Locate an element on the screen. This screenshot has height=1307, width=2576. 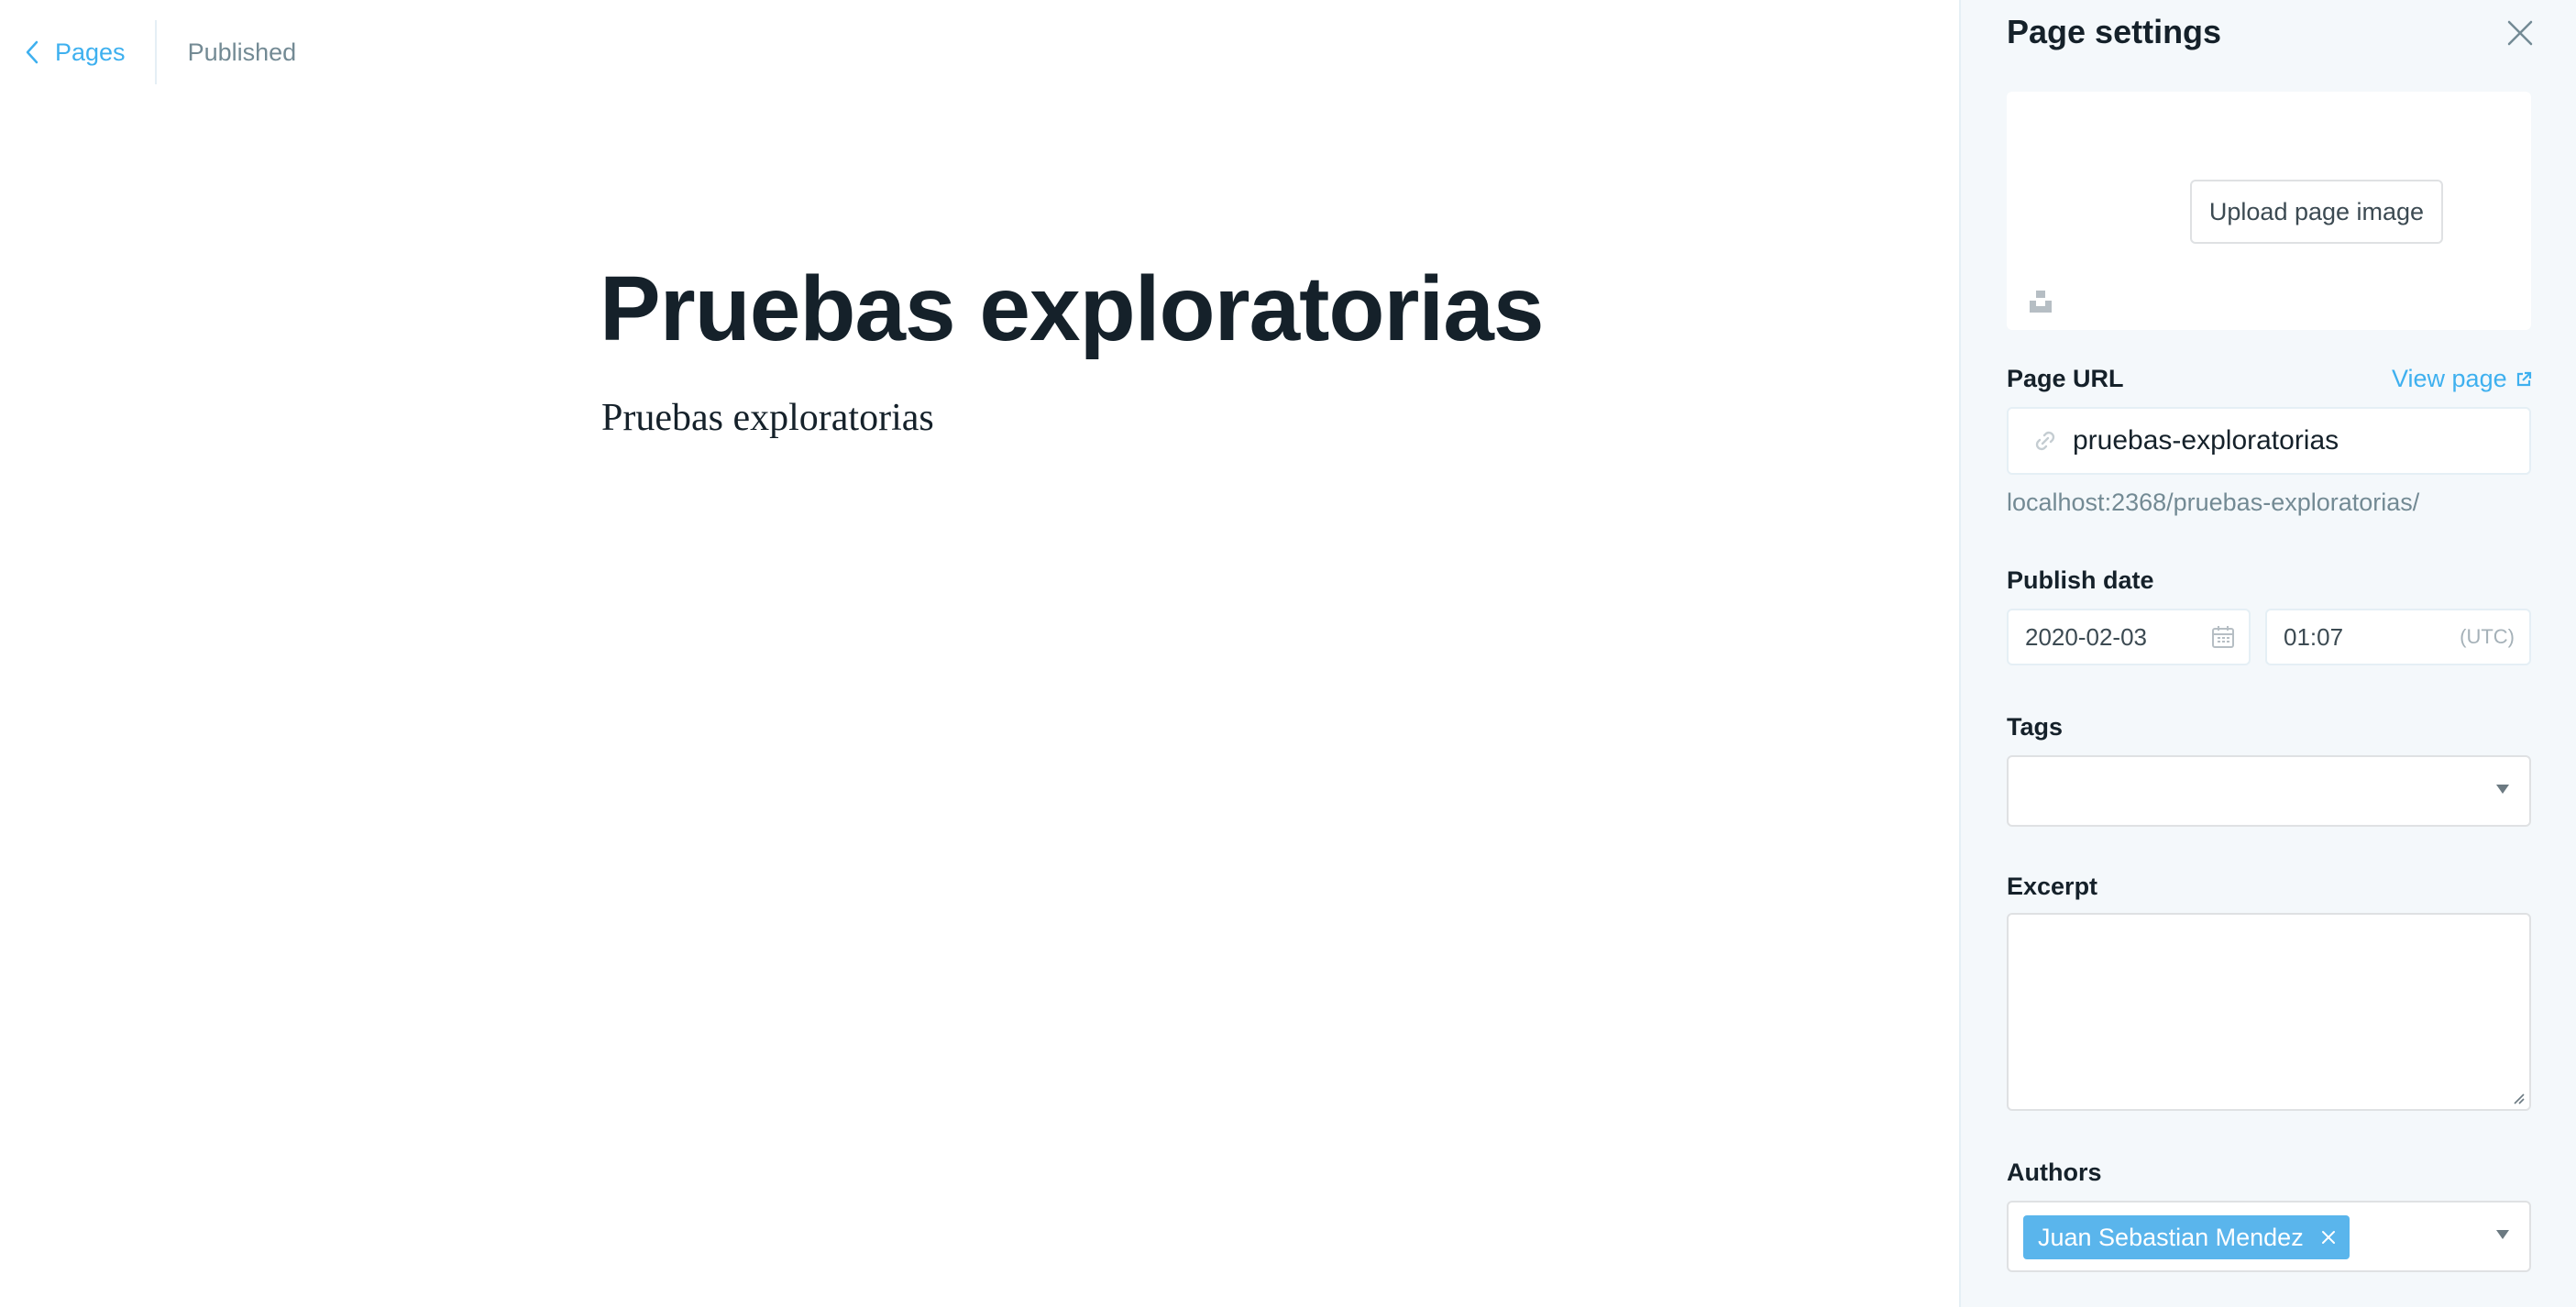
back-to-pages-link: Pages is located at coordinates (89, 52).